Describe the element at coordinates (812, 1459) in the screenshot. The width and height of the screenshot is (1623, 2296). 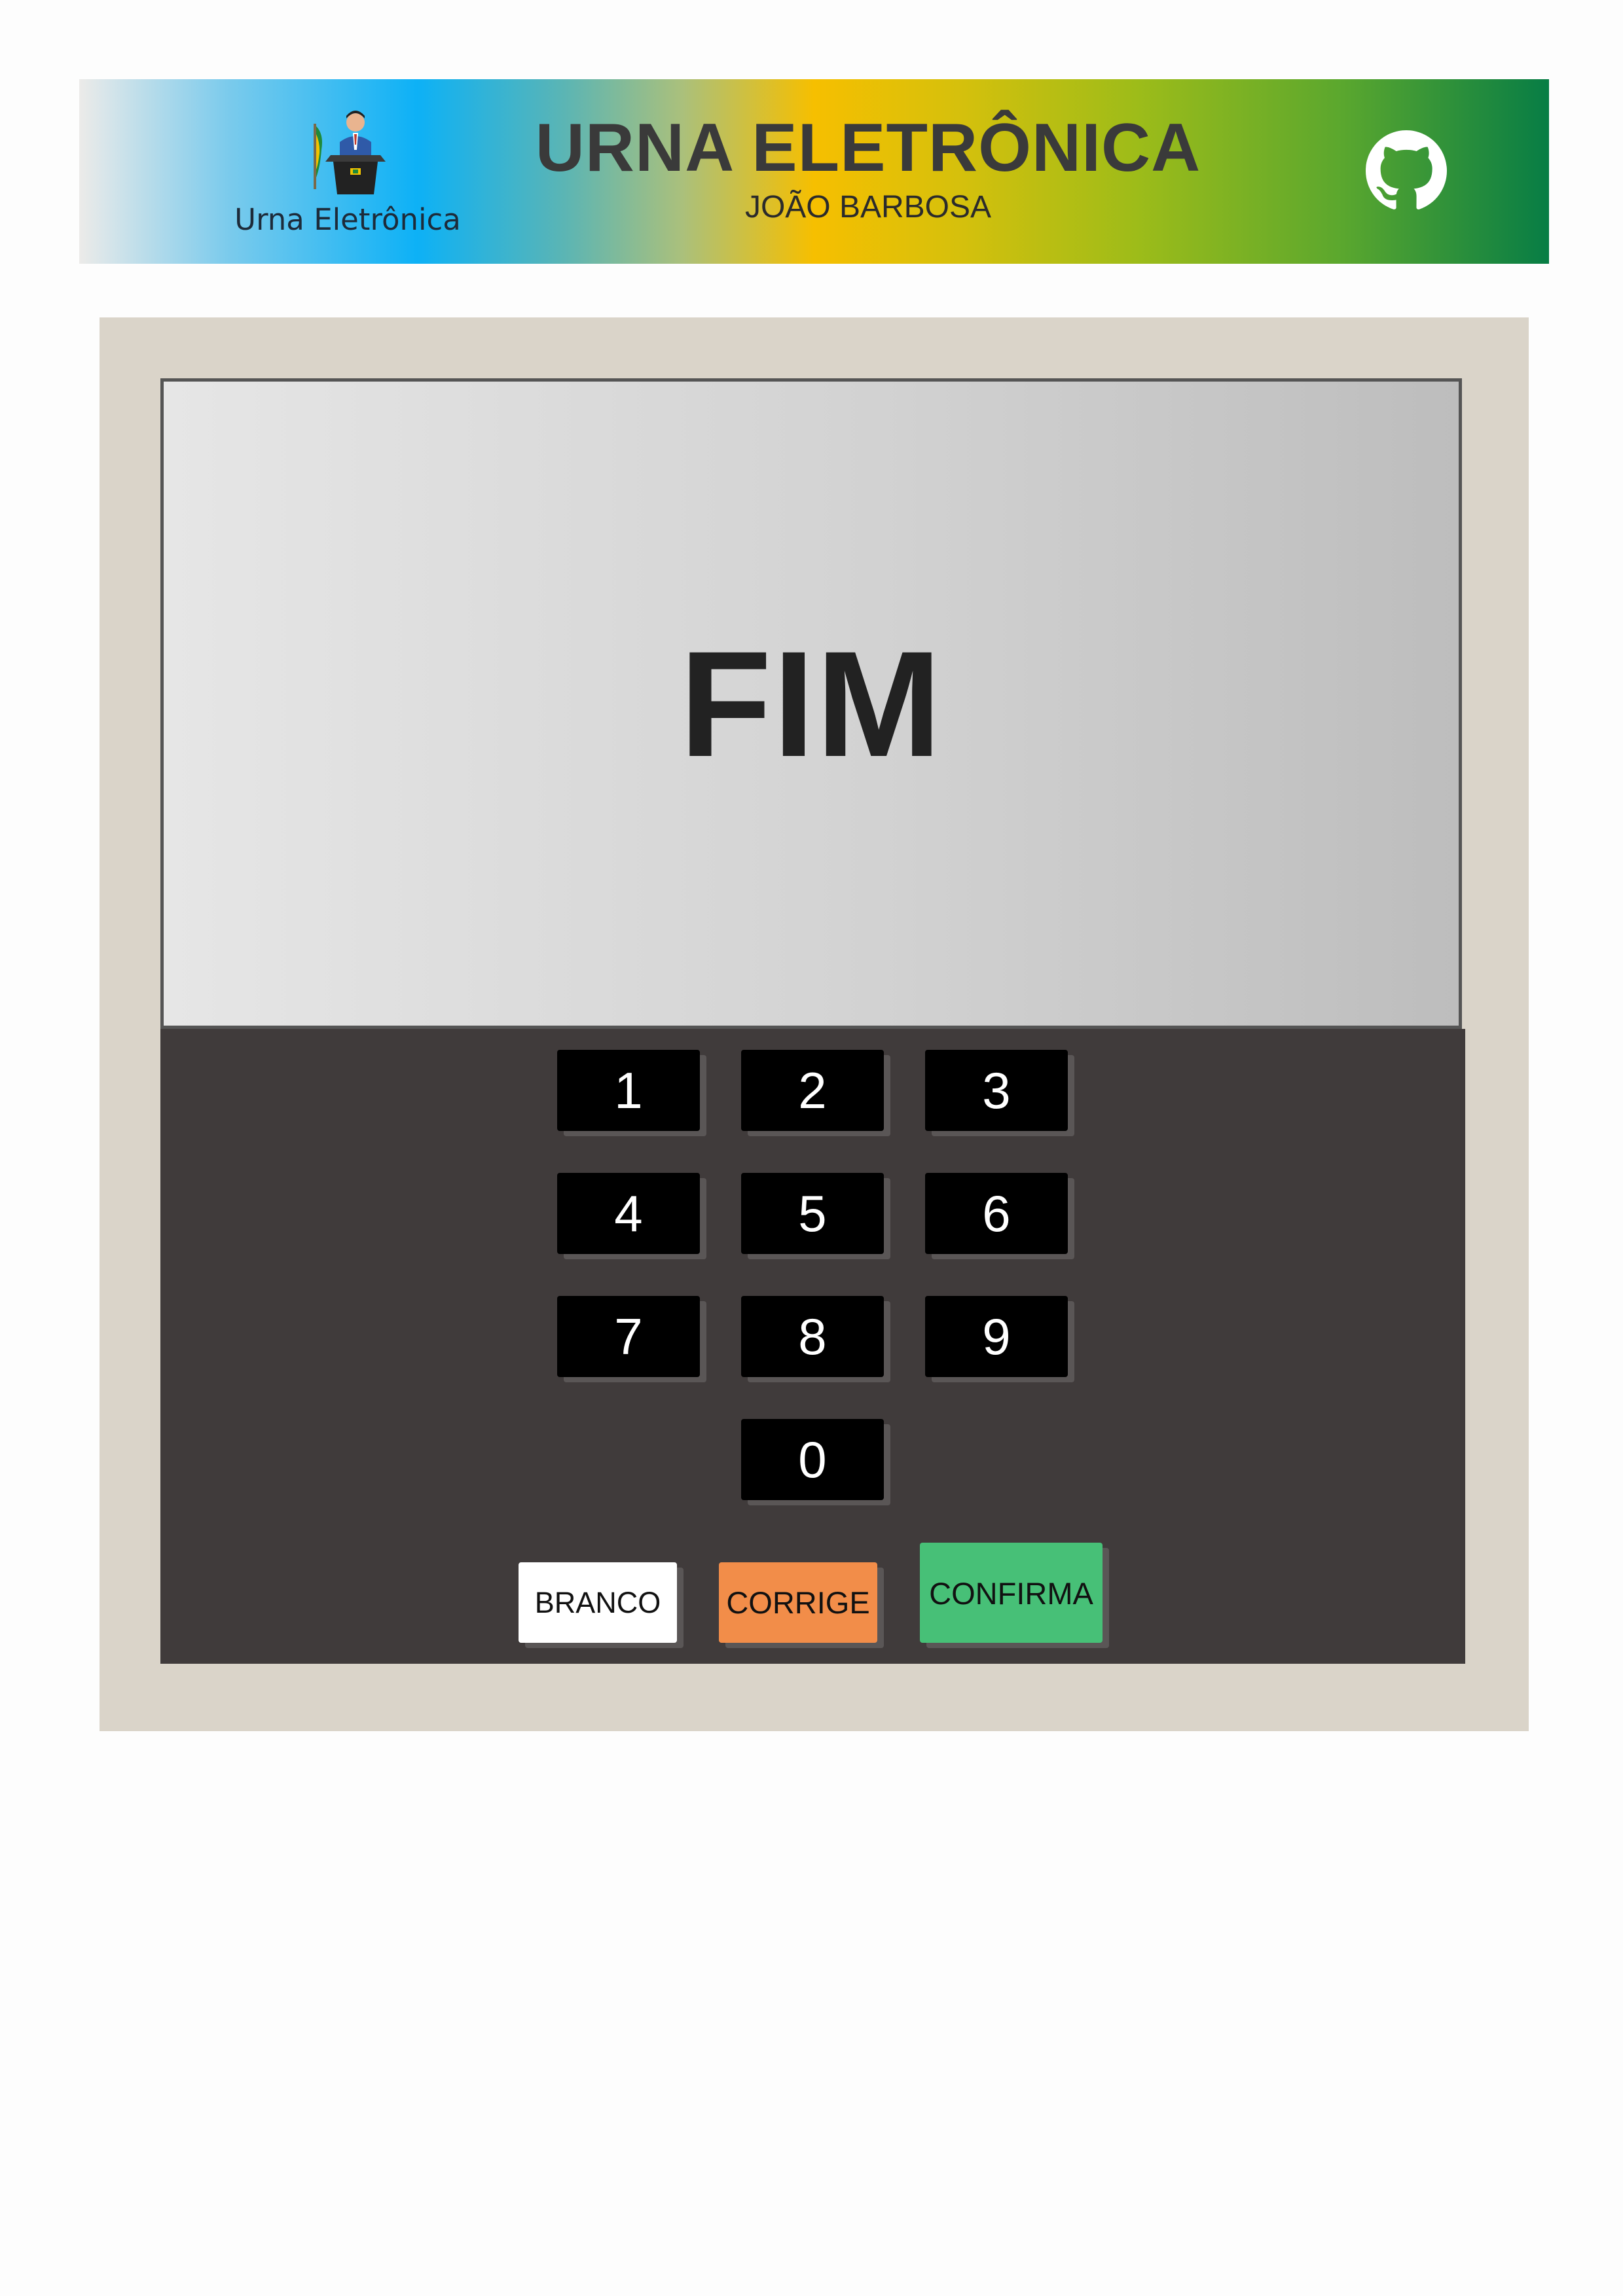
I see `key-0: 0` at that location.